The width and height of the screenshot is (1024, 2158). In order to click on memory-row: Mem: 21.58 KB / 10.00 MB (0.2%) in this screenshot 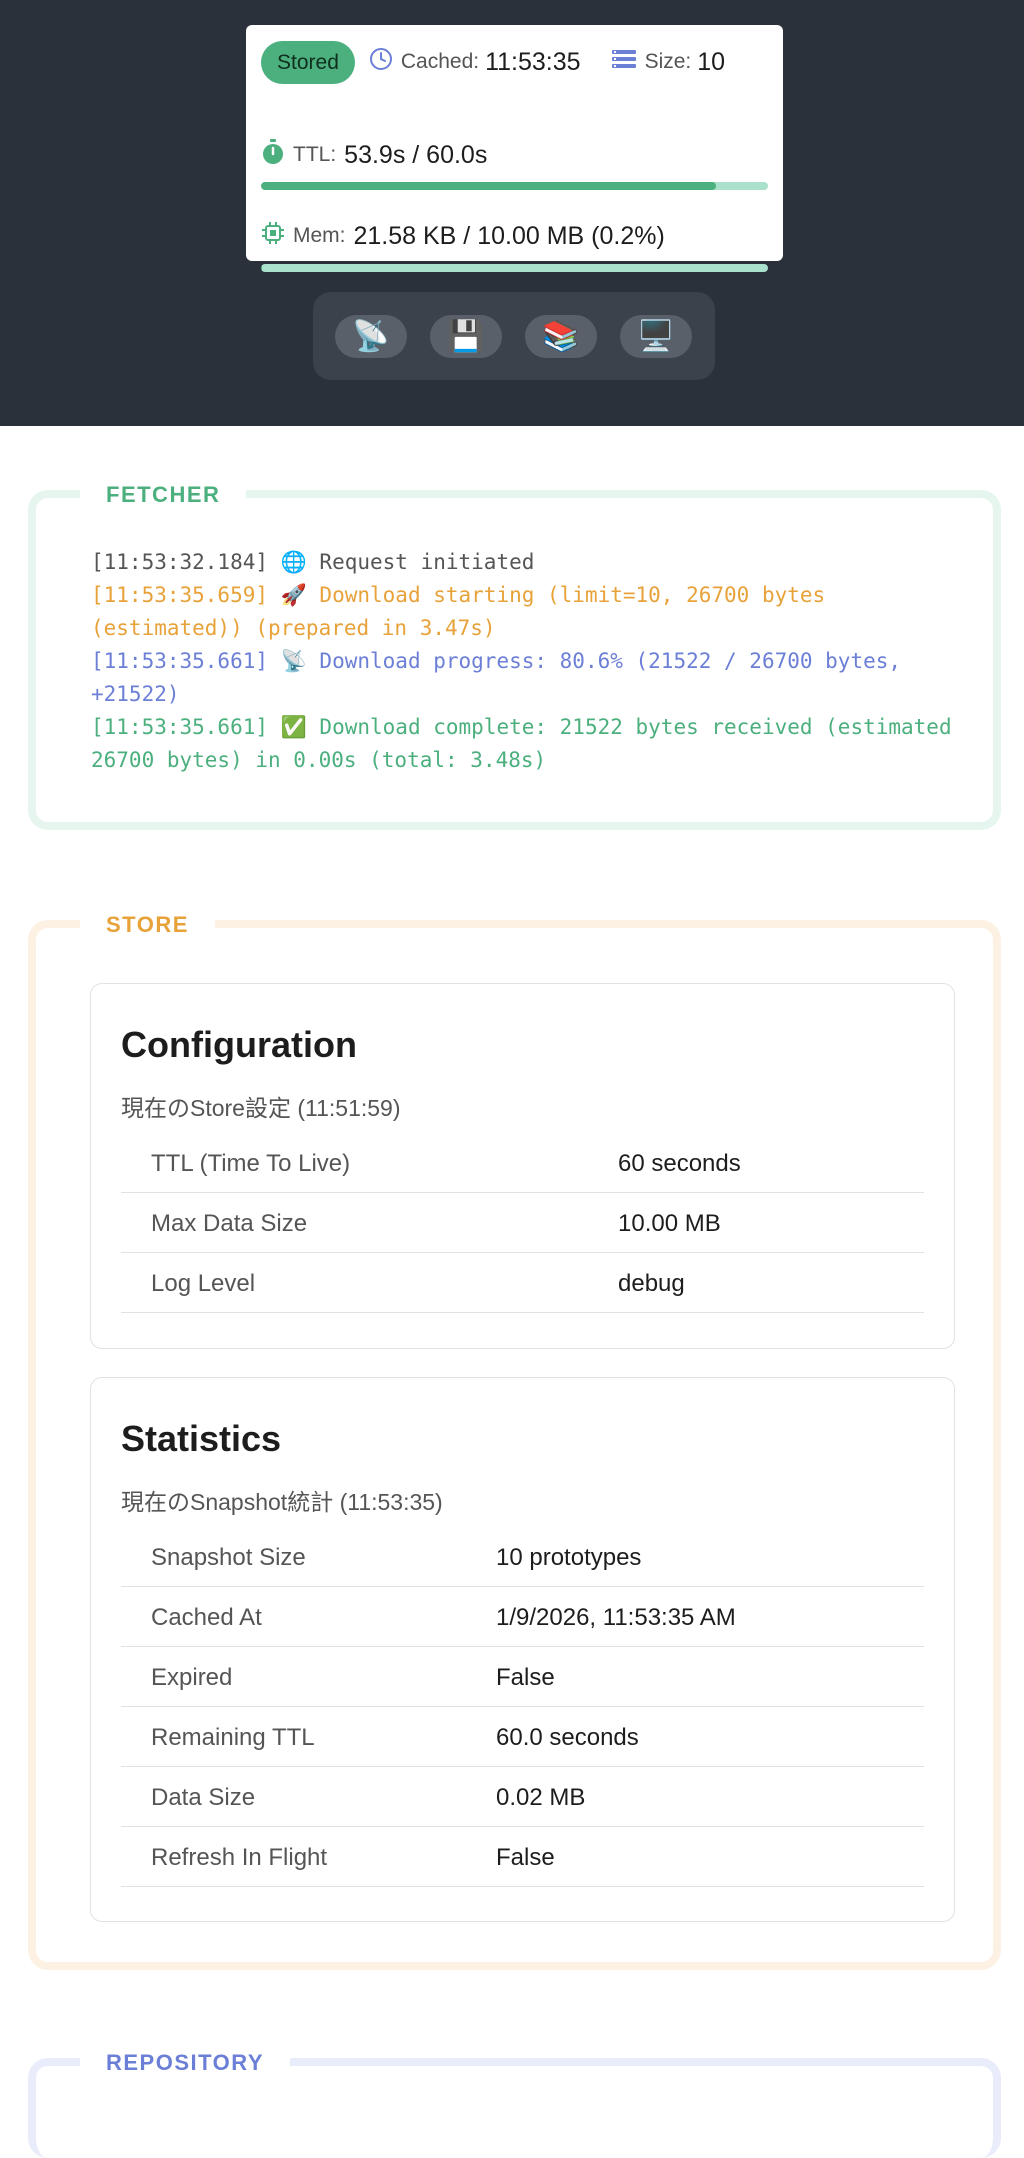, I will do `click(463, 236)`.